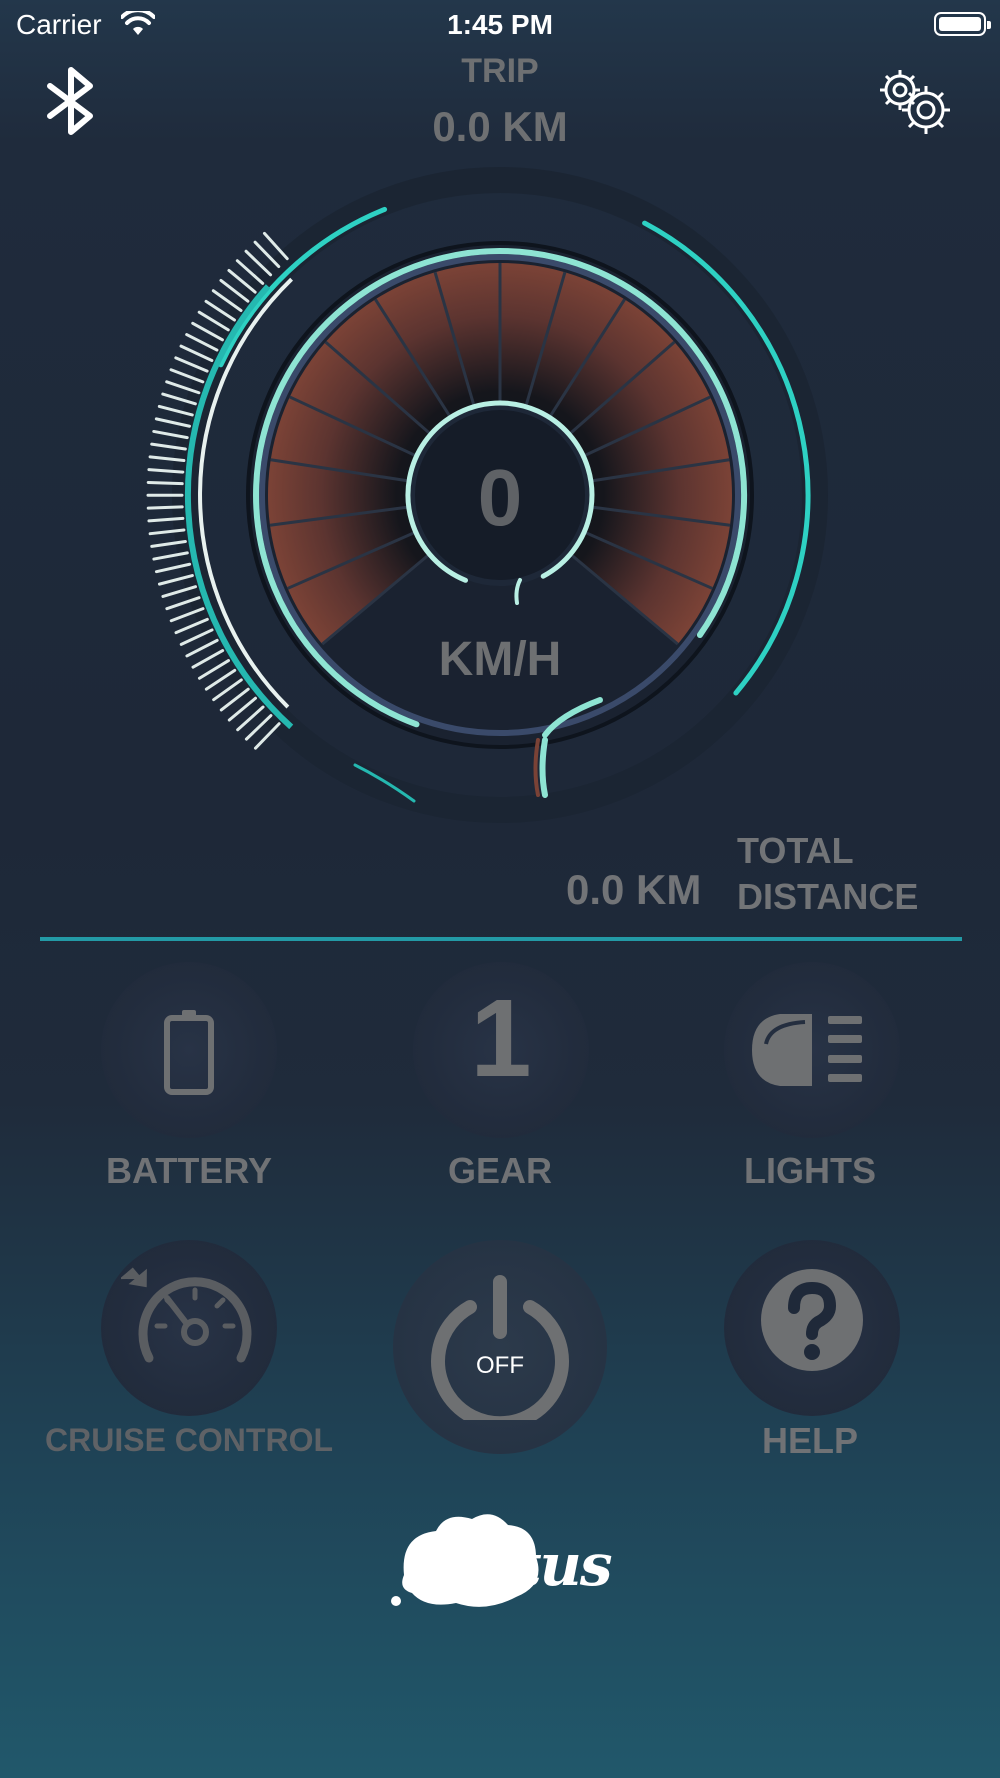  Describe the element at coordinates (962, 24) in the screenshot. I see `status-battery-icon` at that location.